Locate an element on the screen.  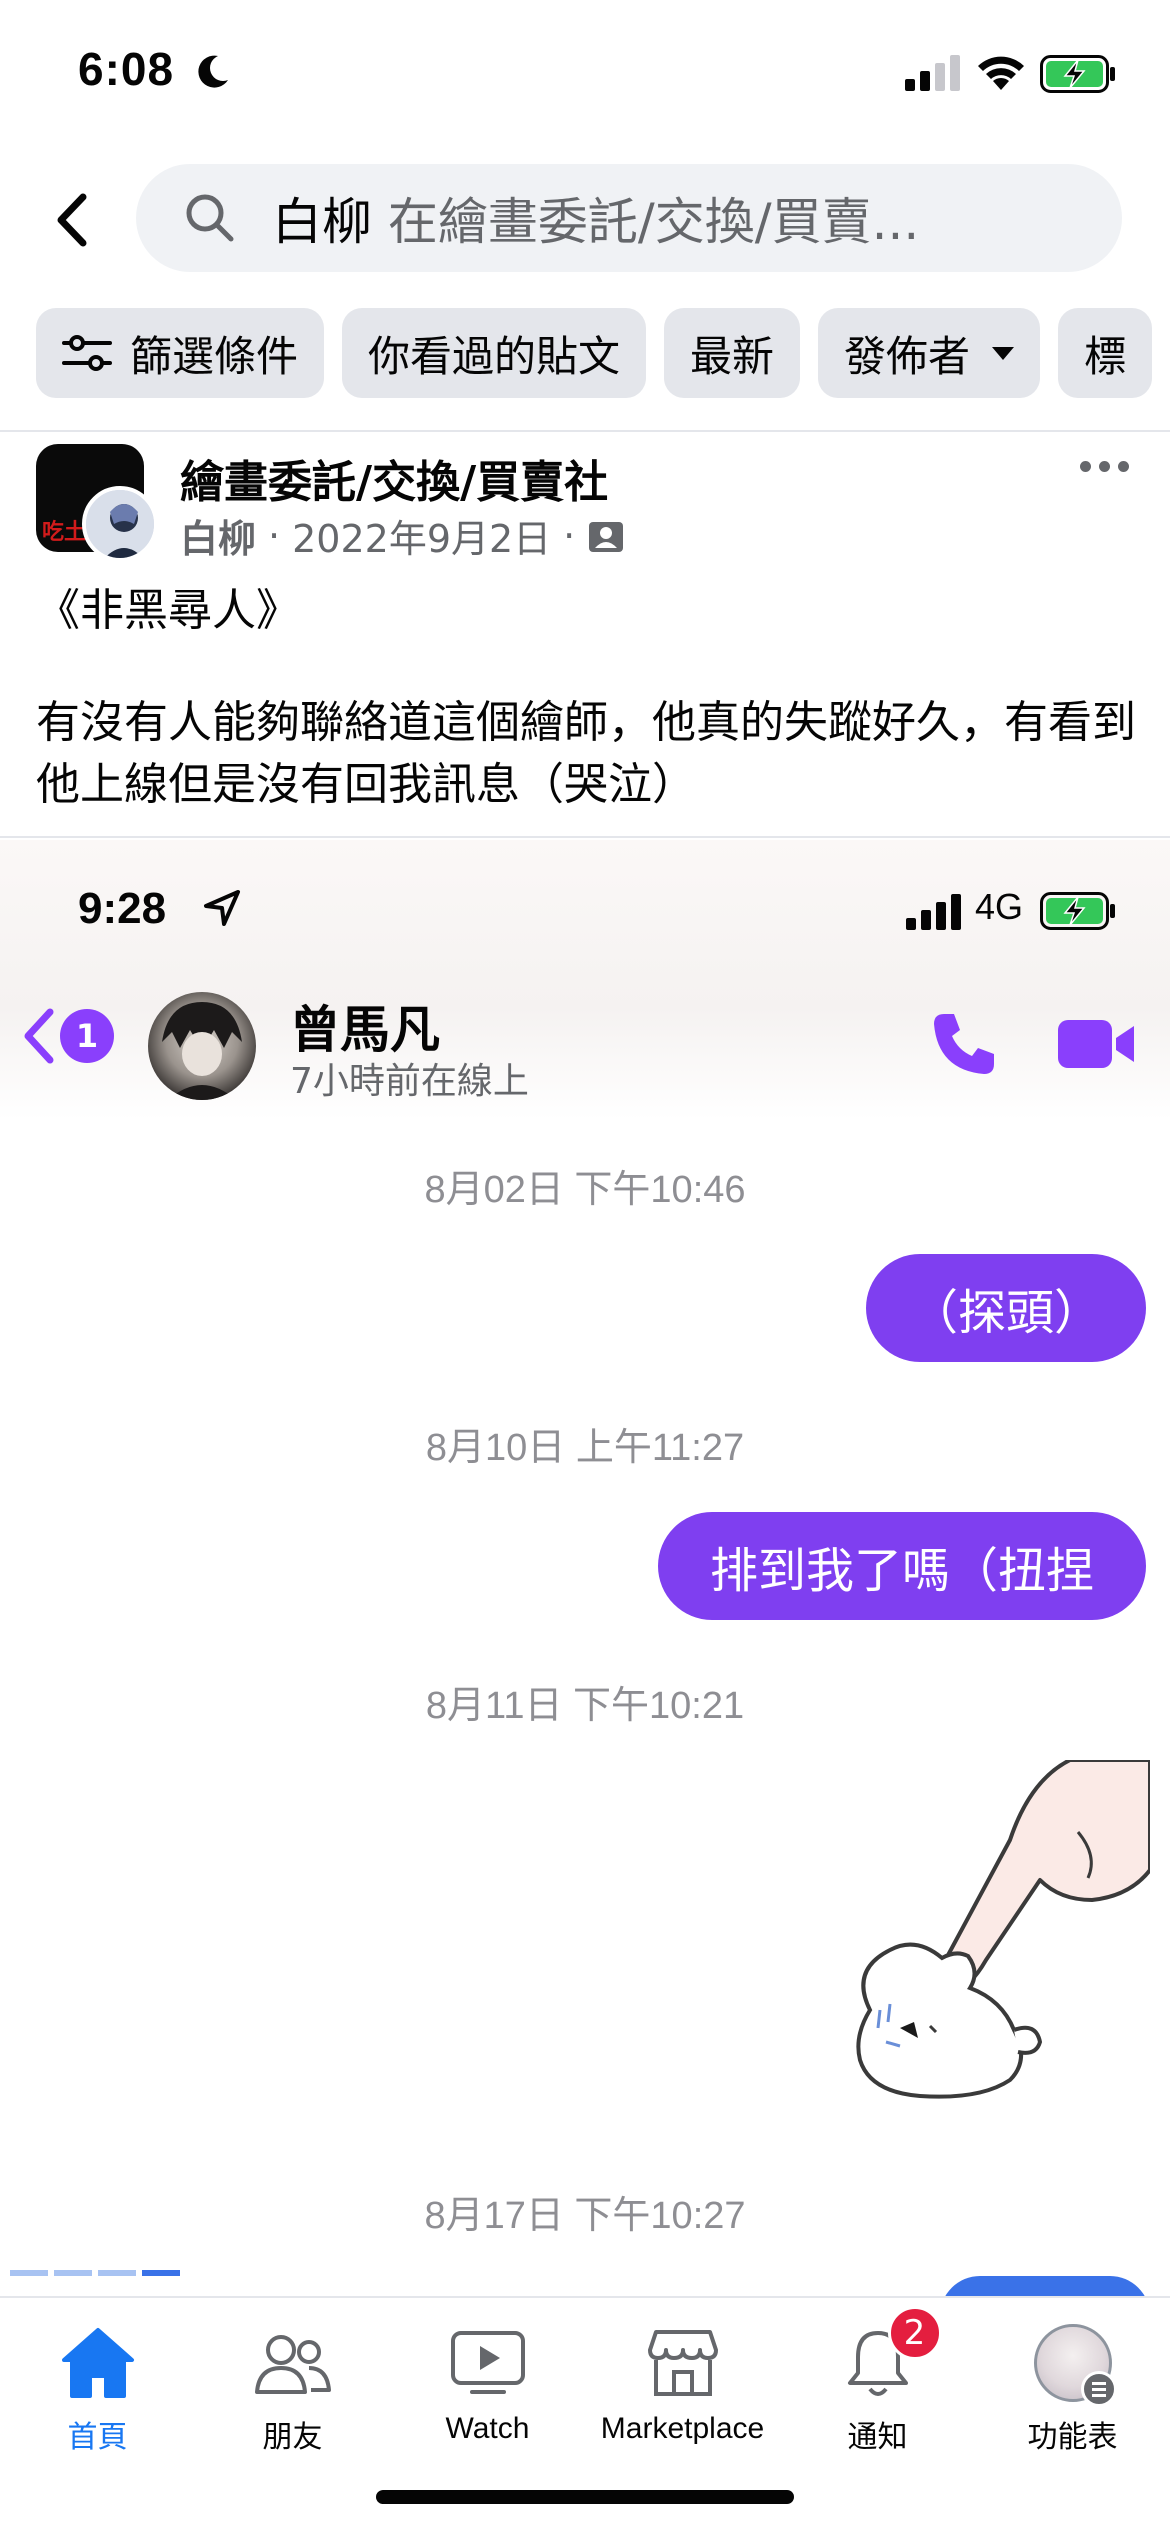
post-meta: 白柳 · 2022年9月2日 · is located at coordinates (402, 535).